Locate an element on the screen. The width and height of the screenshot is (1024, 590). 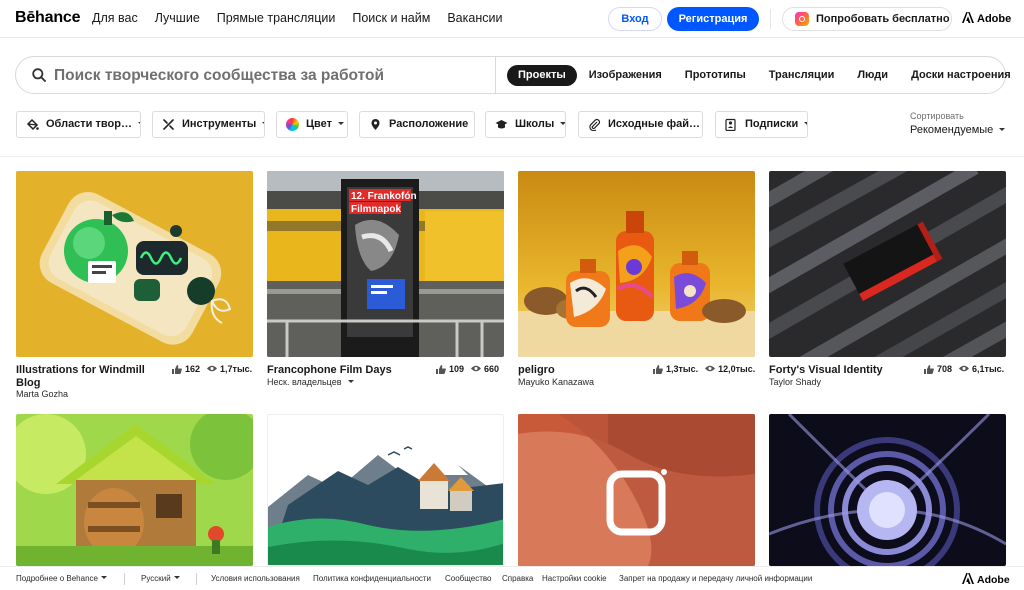
project-title: Illustrations for Windmill Blog is located at coordinates (85, 377).